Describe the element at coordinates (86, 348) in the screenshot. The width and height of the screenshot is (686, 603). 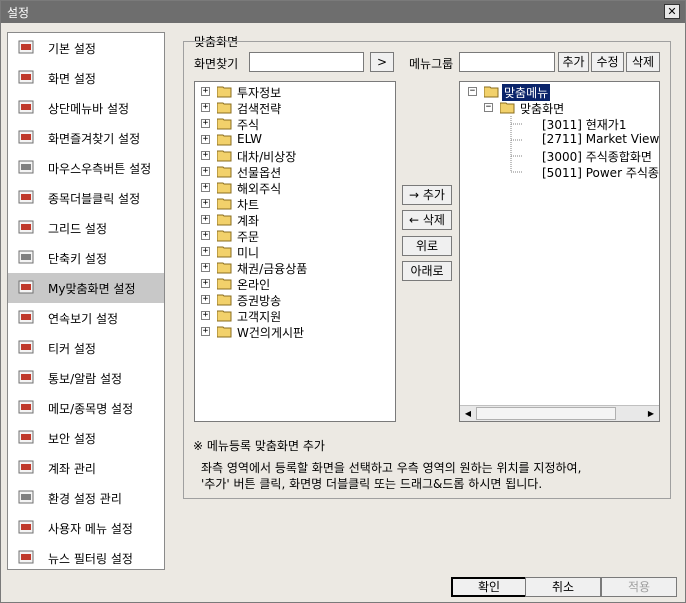
I see `sidebar-item: 티커 설정` at that location.